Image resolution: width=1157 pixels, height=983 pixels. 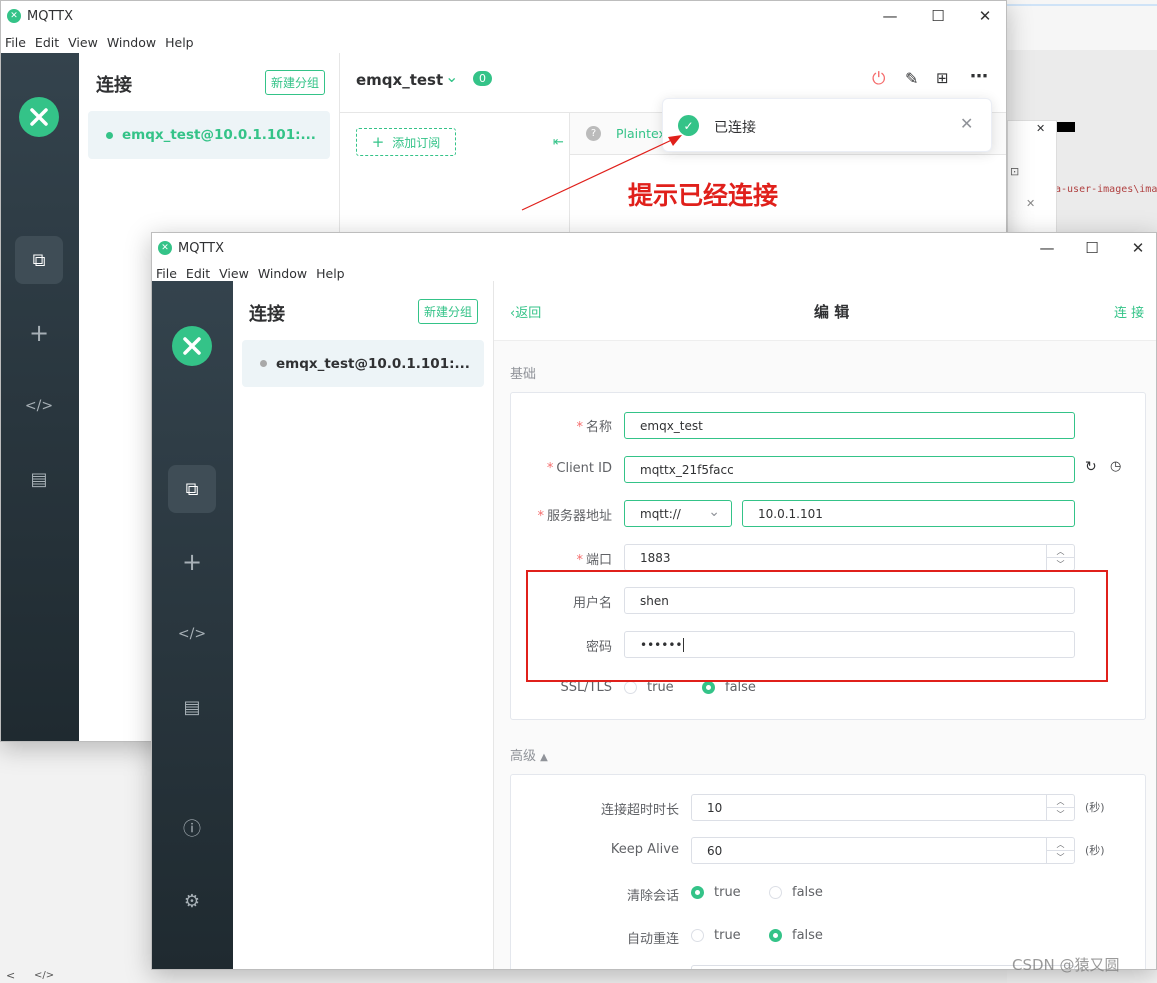 What do you see at coordinates (849, 425) in the screenshot?
I see `name-input: emqx_test` at bounding box center [849, 425].